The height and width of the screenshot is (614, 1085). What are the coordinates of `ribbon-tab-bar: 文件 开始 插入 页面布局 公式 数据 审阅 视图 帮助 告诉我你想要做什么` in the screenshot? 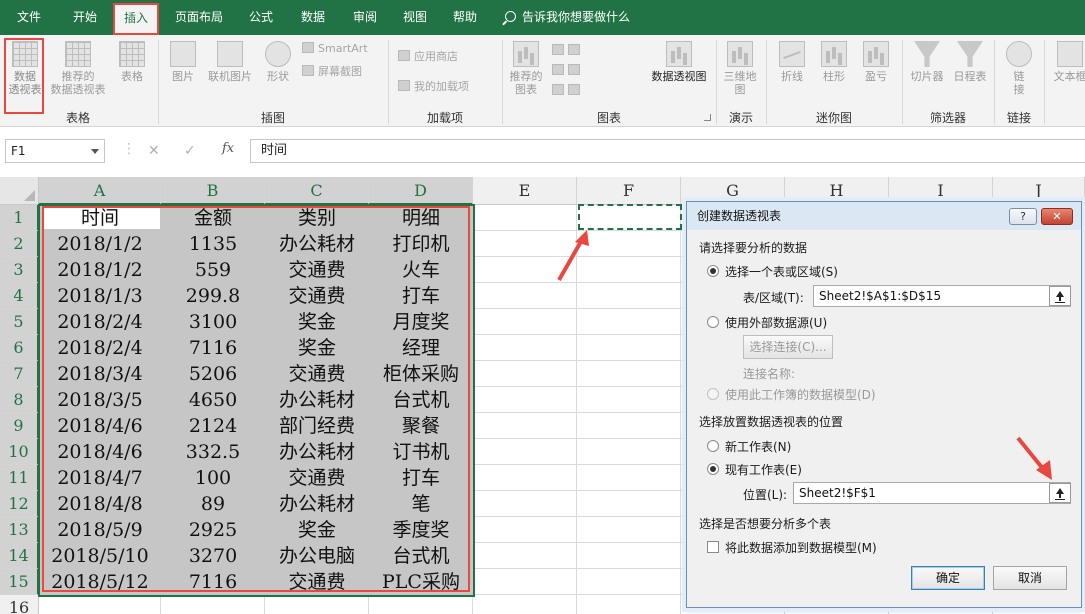 It's located at (542, 17).